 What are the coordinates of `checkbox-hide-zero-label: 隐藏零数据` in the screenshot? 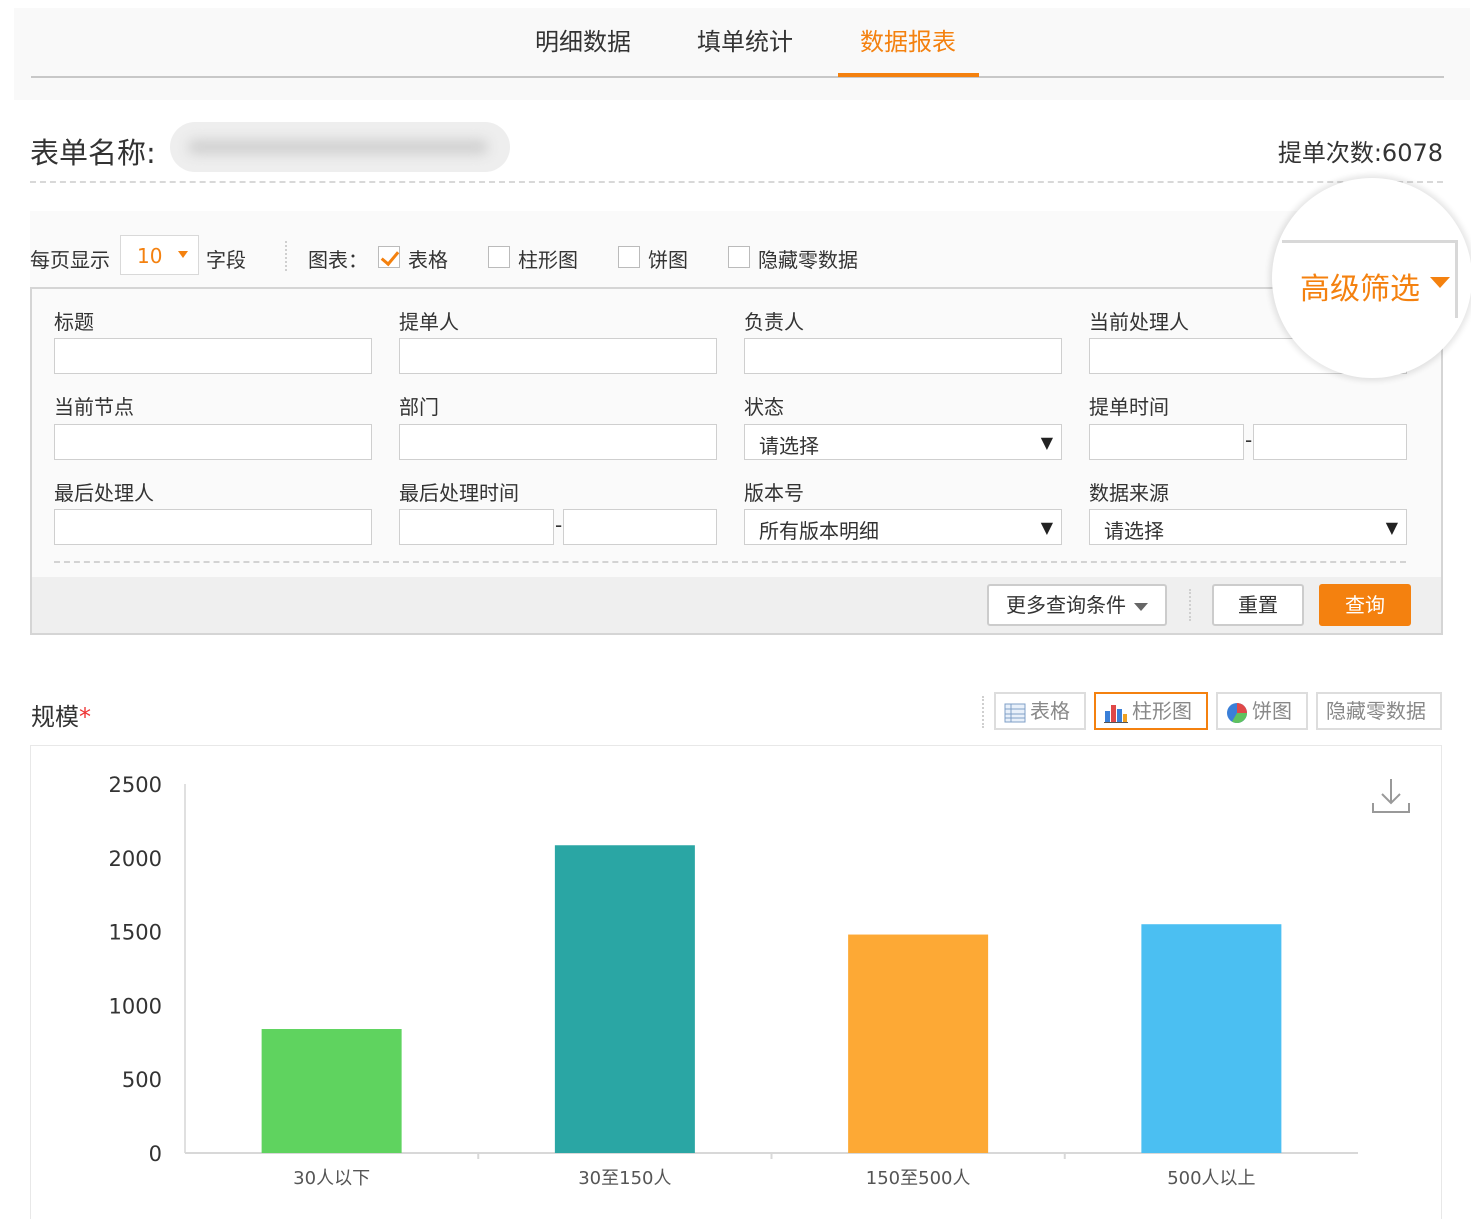 It's located at (808, 260).